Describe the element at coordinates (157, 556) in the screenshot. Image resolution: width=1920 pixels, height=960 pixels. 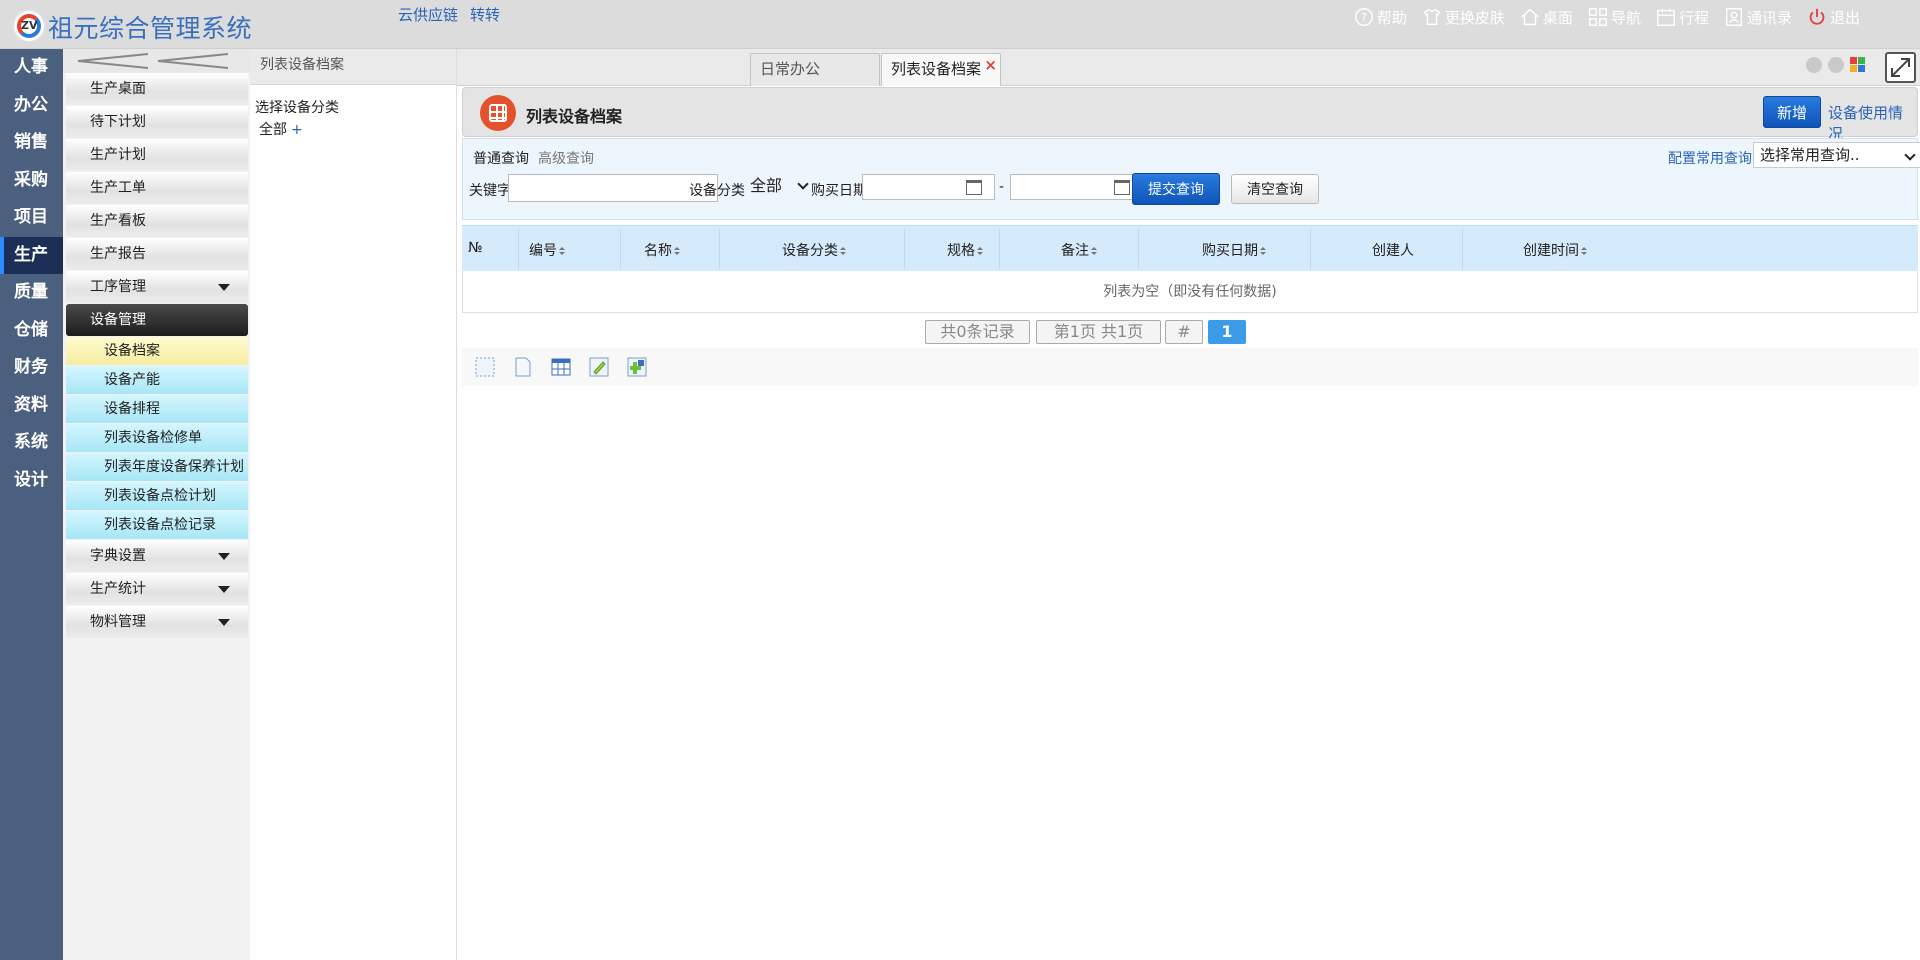
I see `submenu-dictionary: 字典设置` at that location.